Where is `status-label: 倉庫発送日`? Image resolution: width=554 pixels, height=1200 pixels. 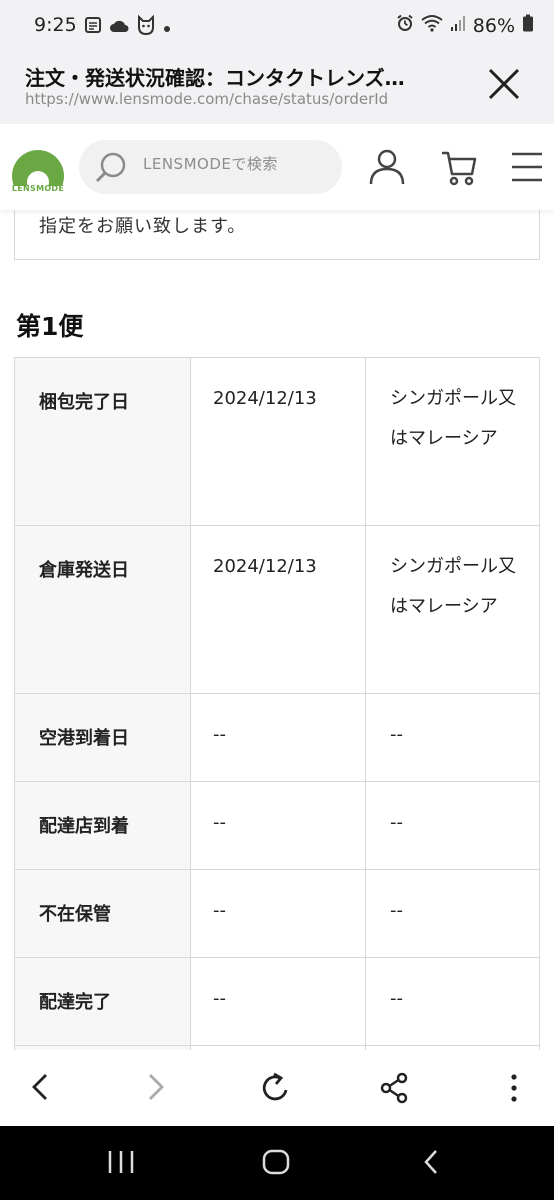
status-label: 倉庫発送日 is located at coordinates (102, 609).